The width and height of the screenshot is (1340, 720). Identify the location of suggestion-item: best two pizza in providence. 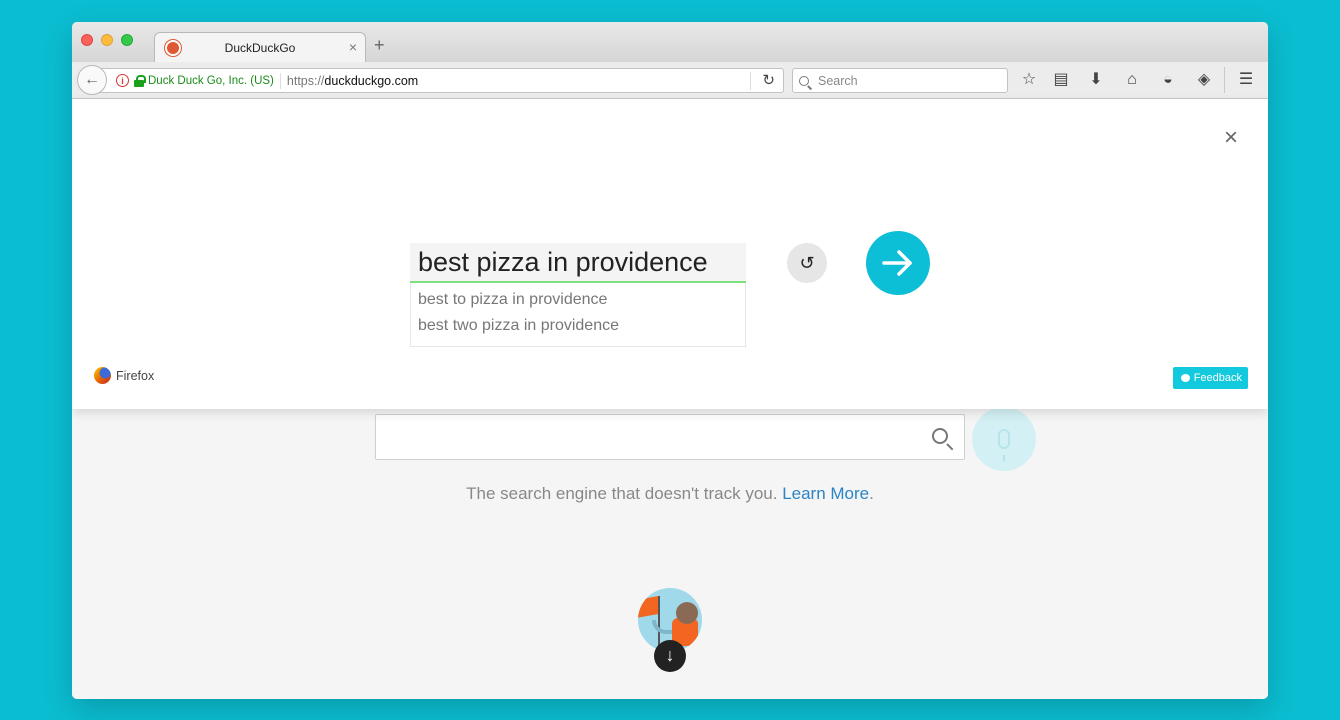
(518, 326).